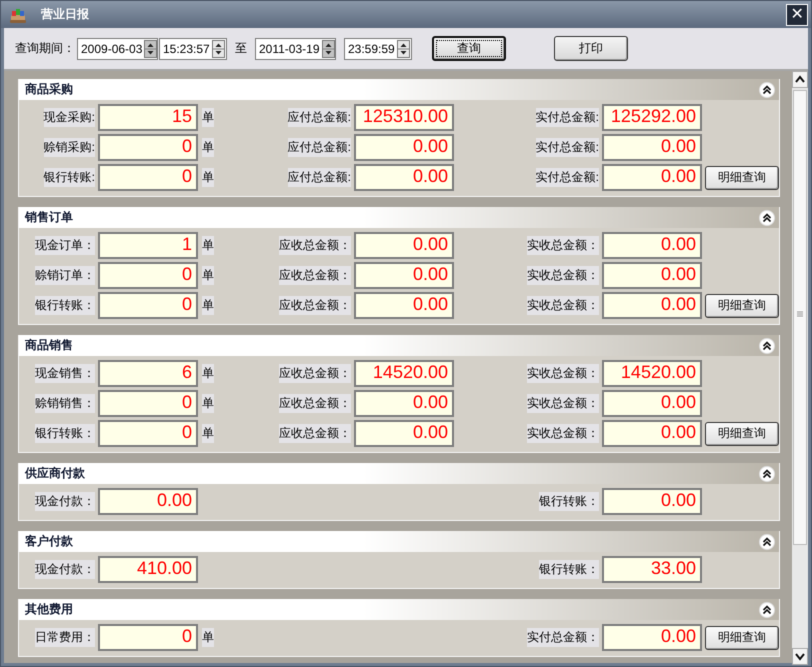  I want to click on field-label: 银行转账:, so click(69, 177).